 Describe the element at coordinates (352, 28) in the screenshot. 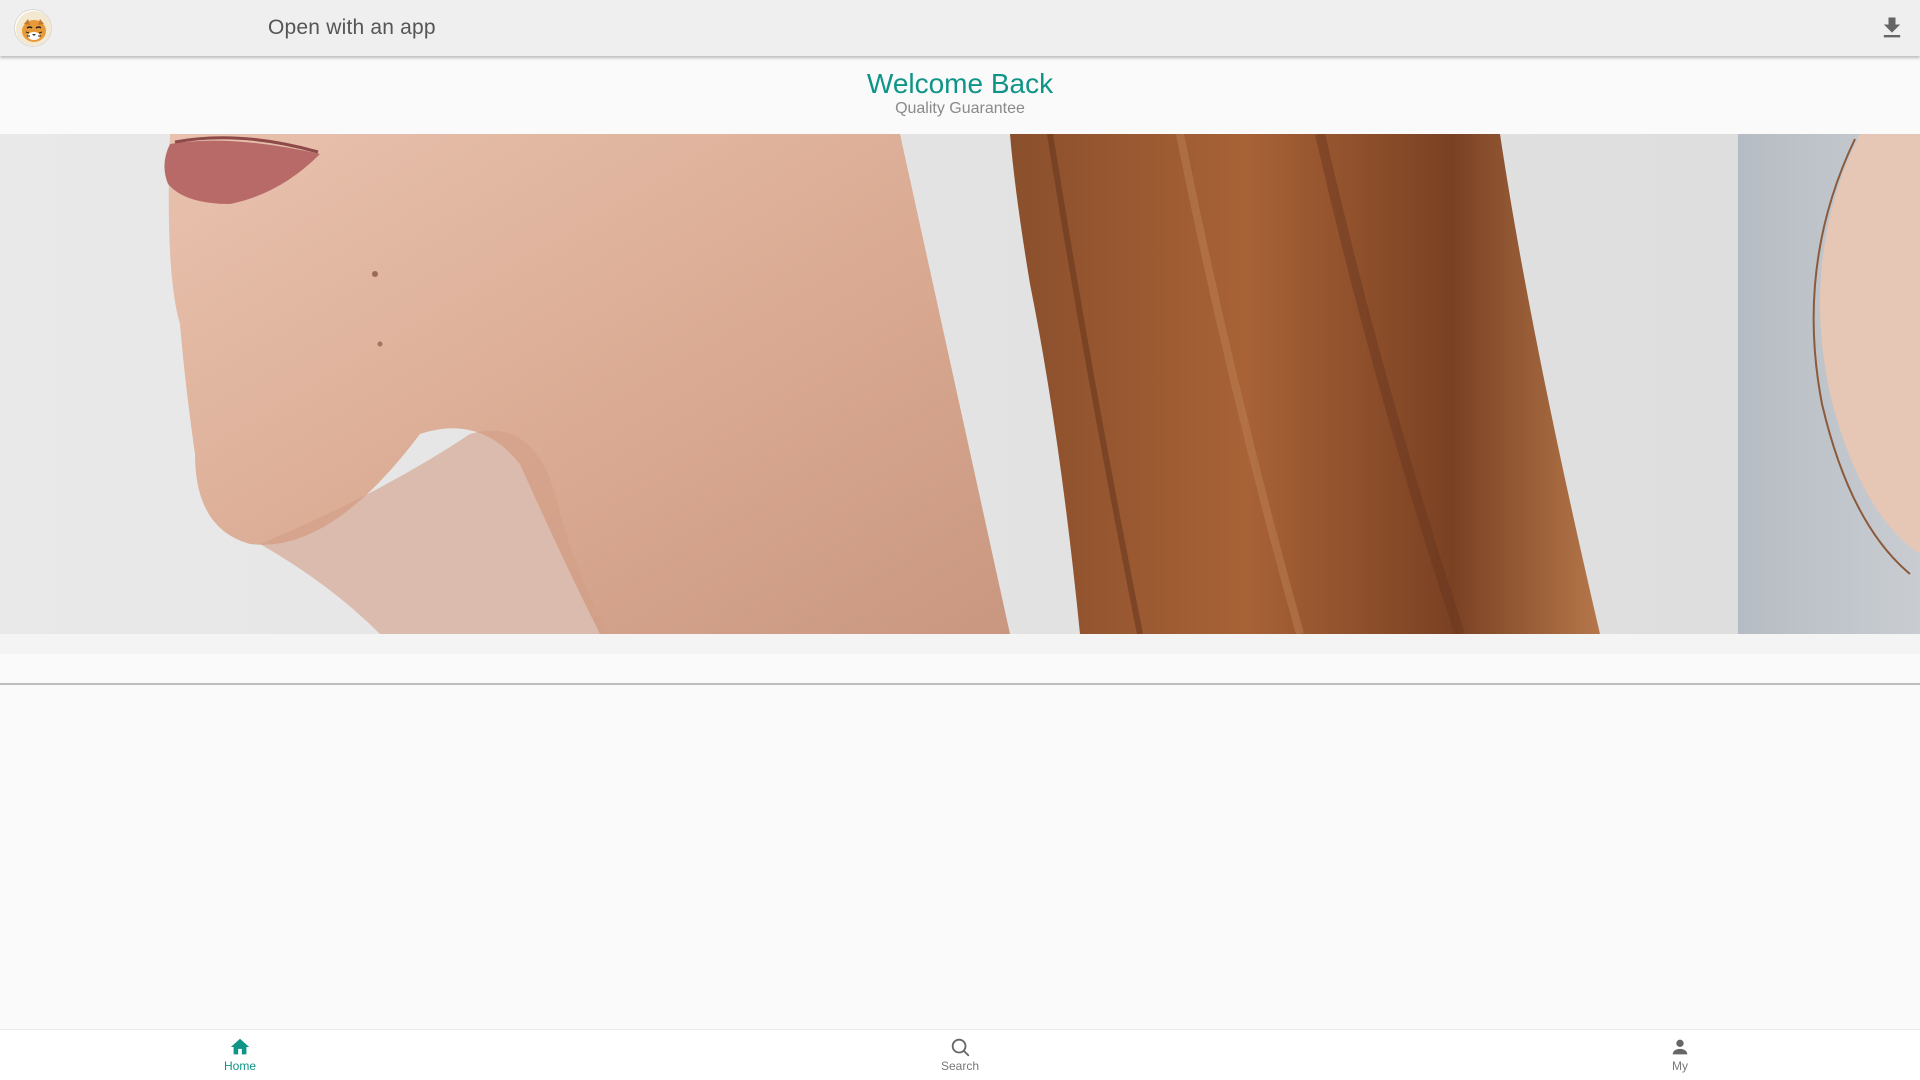

I see `open-with-app-link: Open with an app` at that location.